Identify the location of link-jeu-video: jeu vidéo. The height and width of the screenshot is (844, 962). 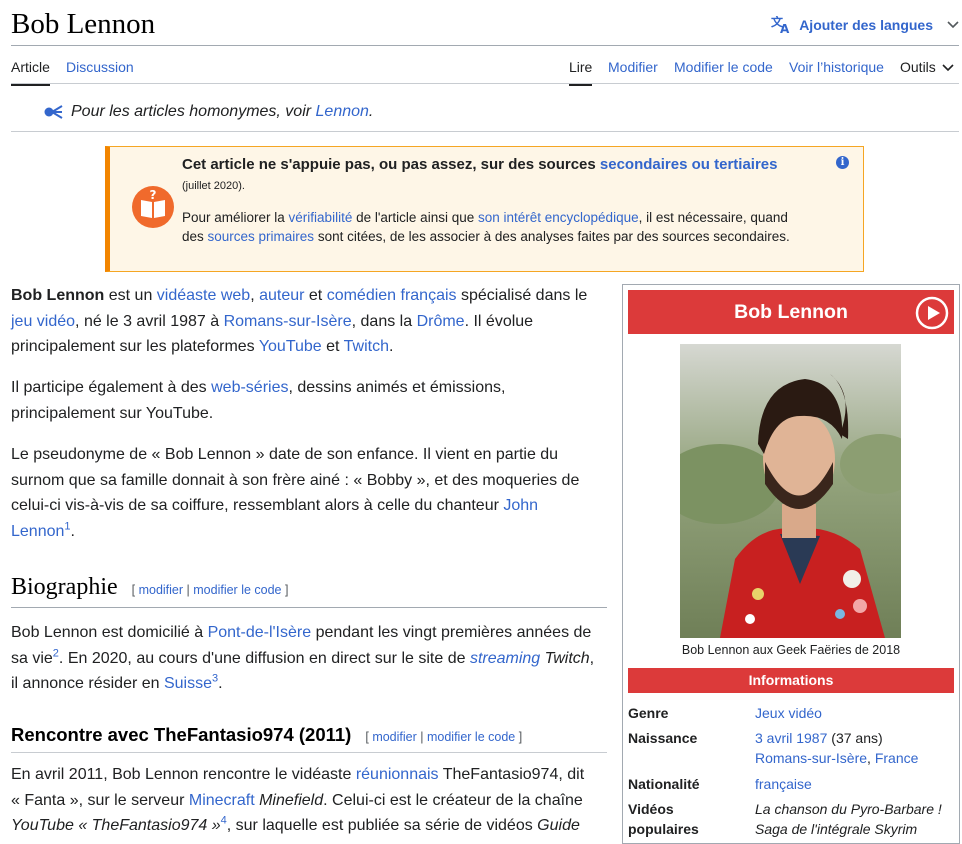
(43, 321).